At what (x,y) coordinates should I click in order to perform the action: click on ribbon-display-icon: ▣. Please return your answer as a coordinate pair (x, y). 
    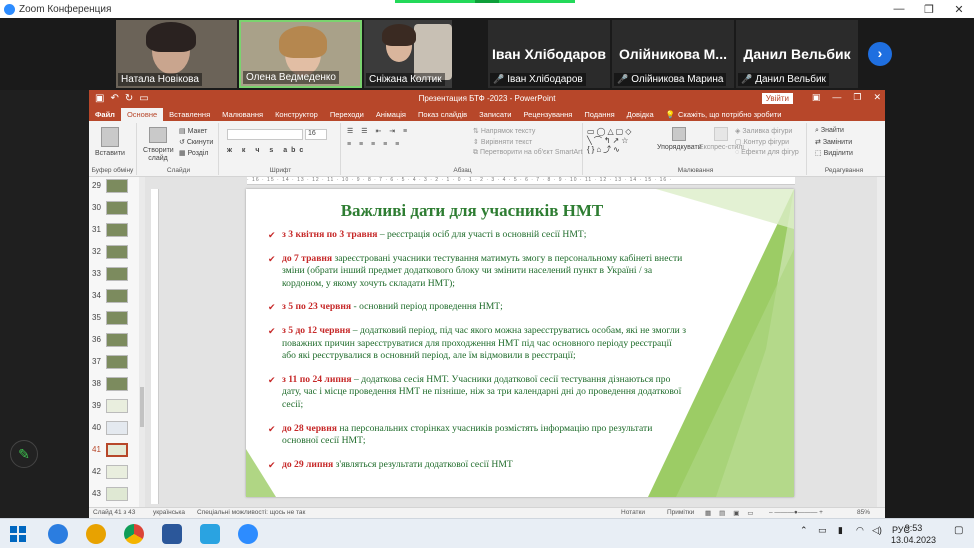
    Looking at the image, I should click on (816, 97).